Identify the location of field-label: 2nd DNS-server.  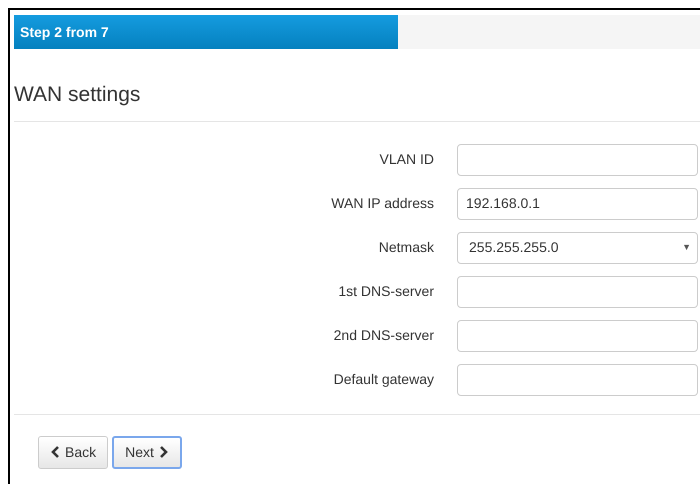
(383, 335).